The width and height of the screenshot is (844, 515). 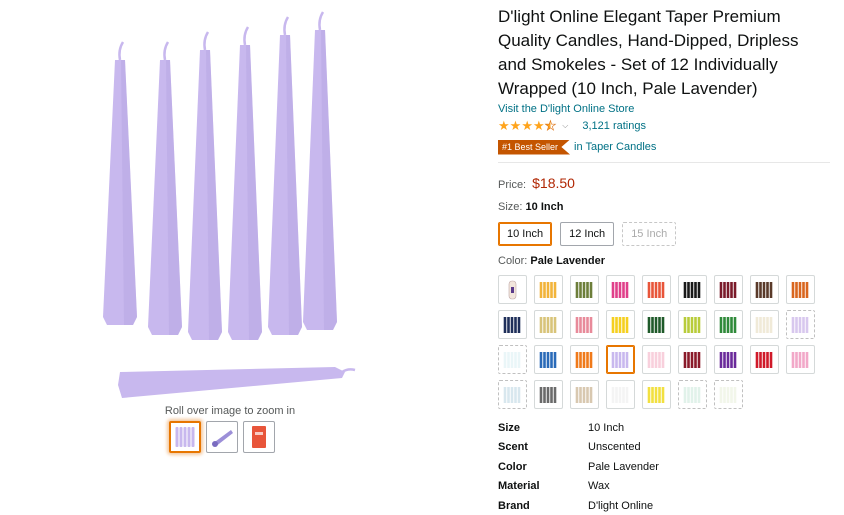 I want to click on spec-key: Color, so click(x=512, y=466).